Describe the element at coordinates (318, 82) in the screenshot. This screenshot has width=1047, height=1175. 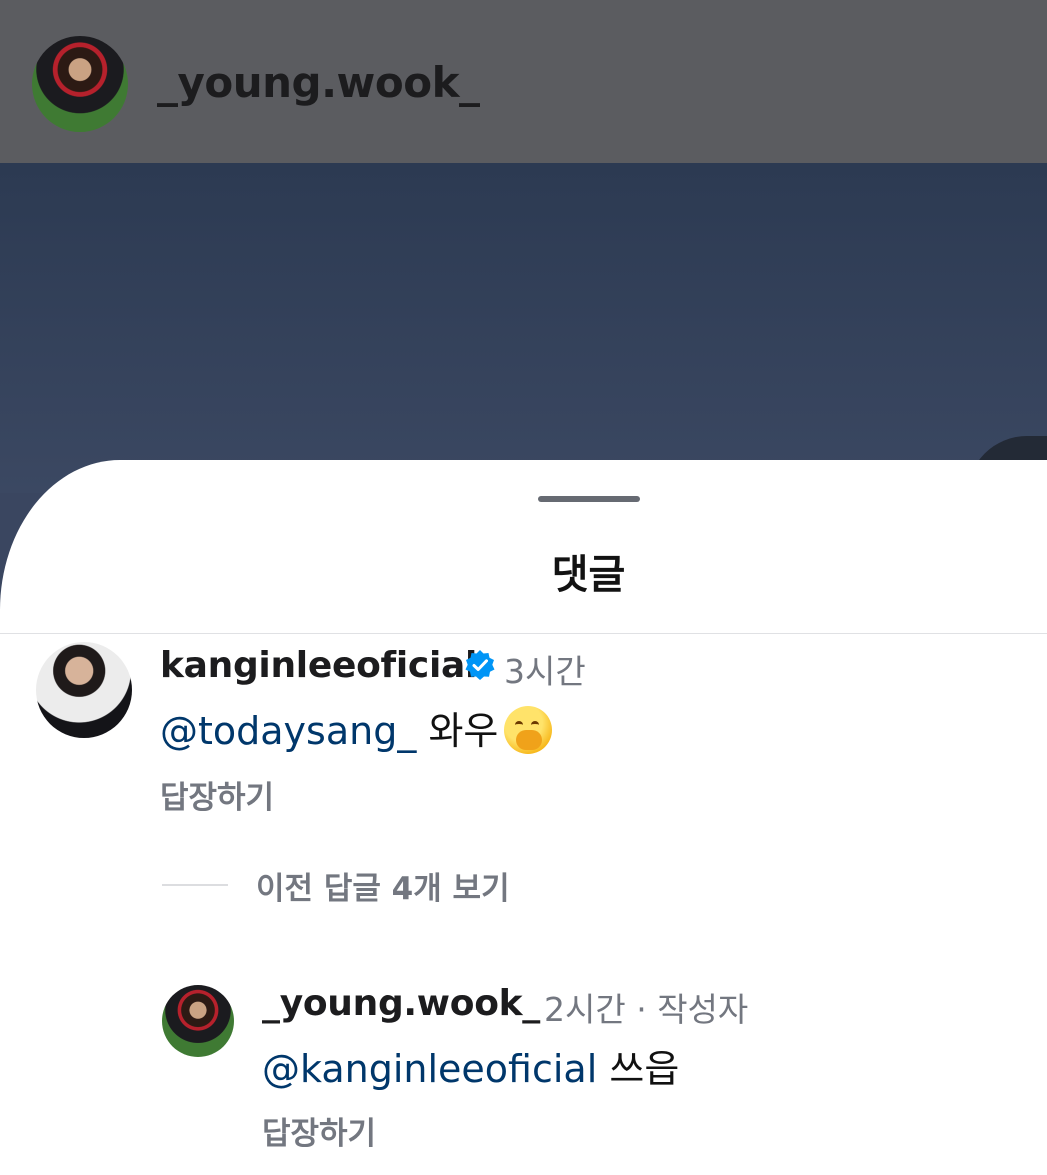
I see `header-username: _young.wook_` at that location.